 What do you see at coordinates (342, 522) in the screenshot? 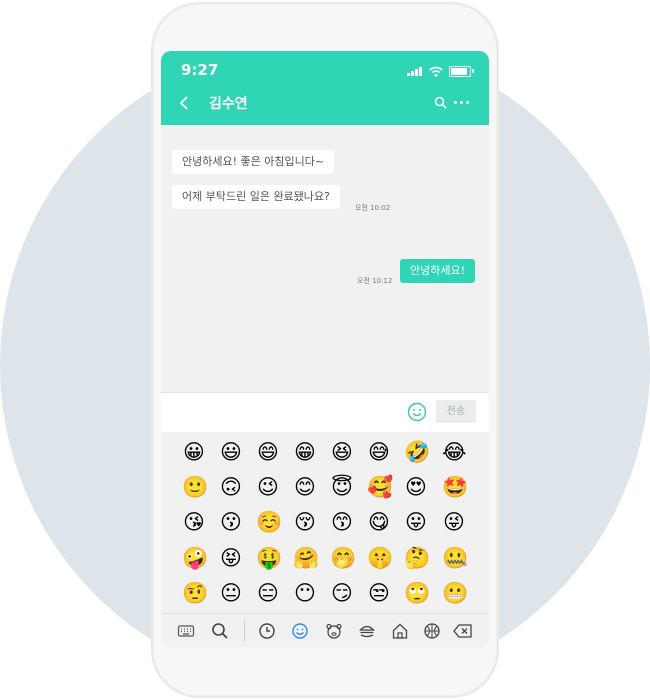
I see `emoji-key: 😙` at bounding box center [342, 522].